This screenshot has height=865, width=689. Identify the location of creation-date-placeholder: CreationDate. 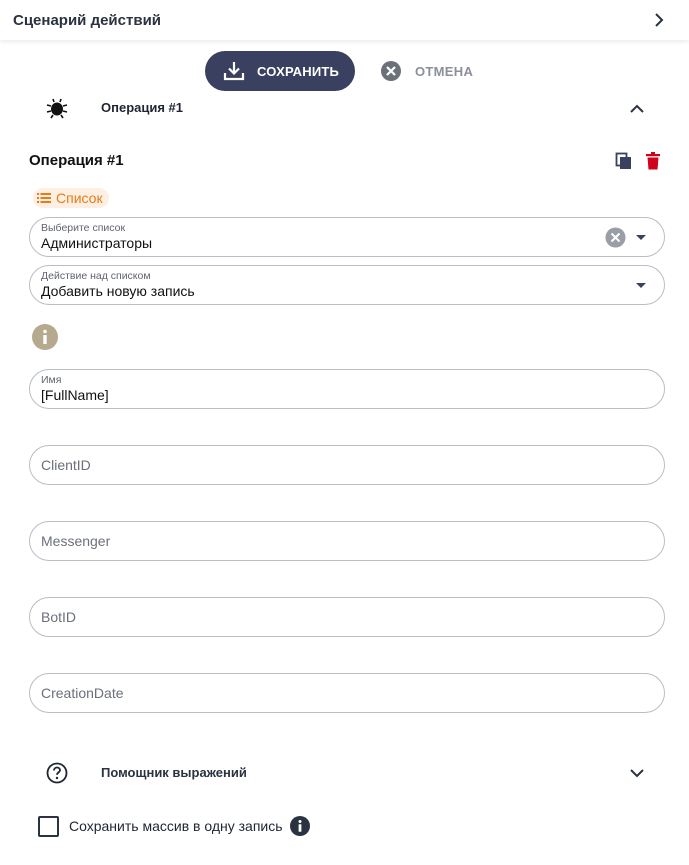
(82, 693).